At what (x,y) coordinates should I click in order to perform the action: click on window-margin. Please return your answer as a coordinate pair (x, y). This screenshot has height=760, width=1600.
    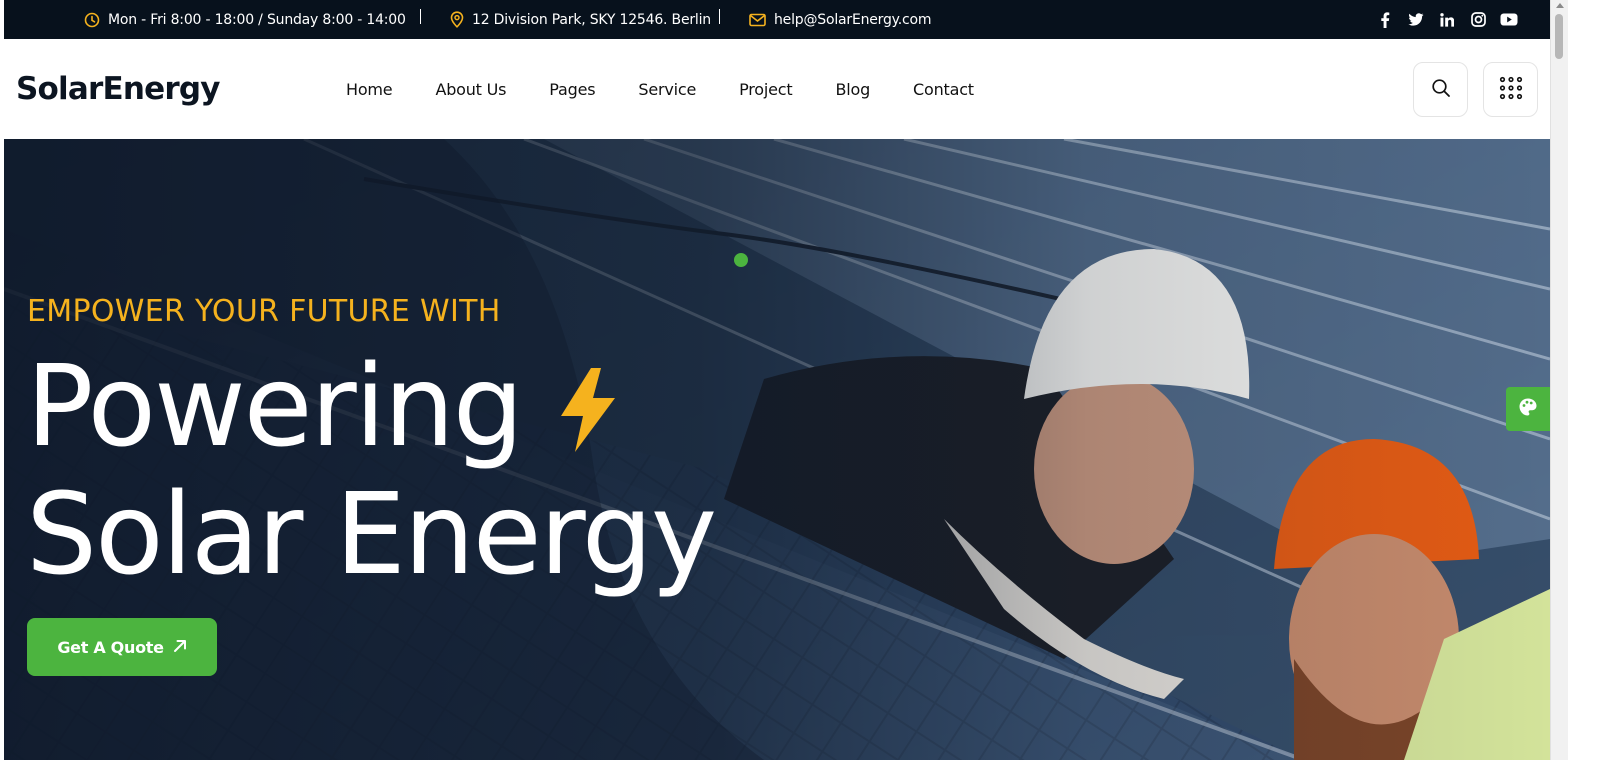
    Looking at the image, I should click on (1584, 380).